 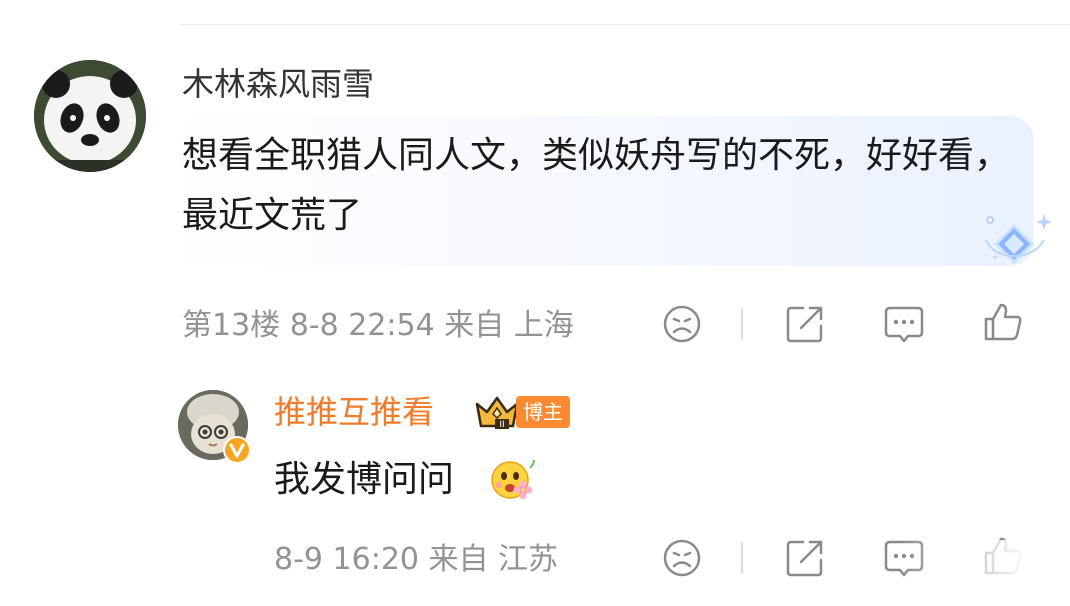 I want to click on svg-text: II, so click(x=501, y=425).